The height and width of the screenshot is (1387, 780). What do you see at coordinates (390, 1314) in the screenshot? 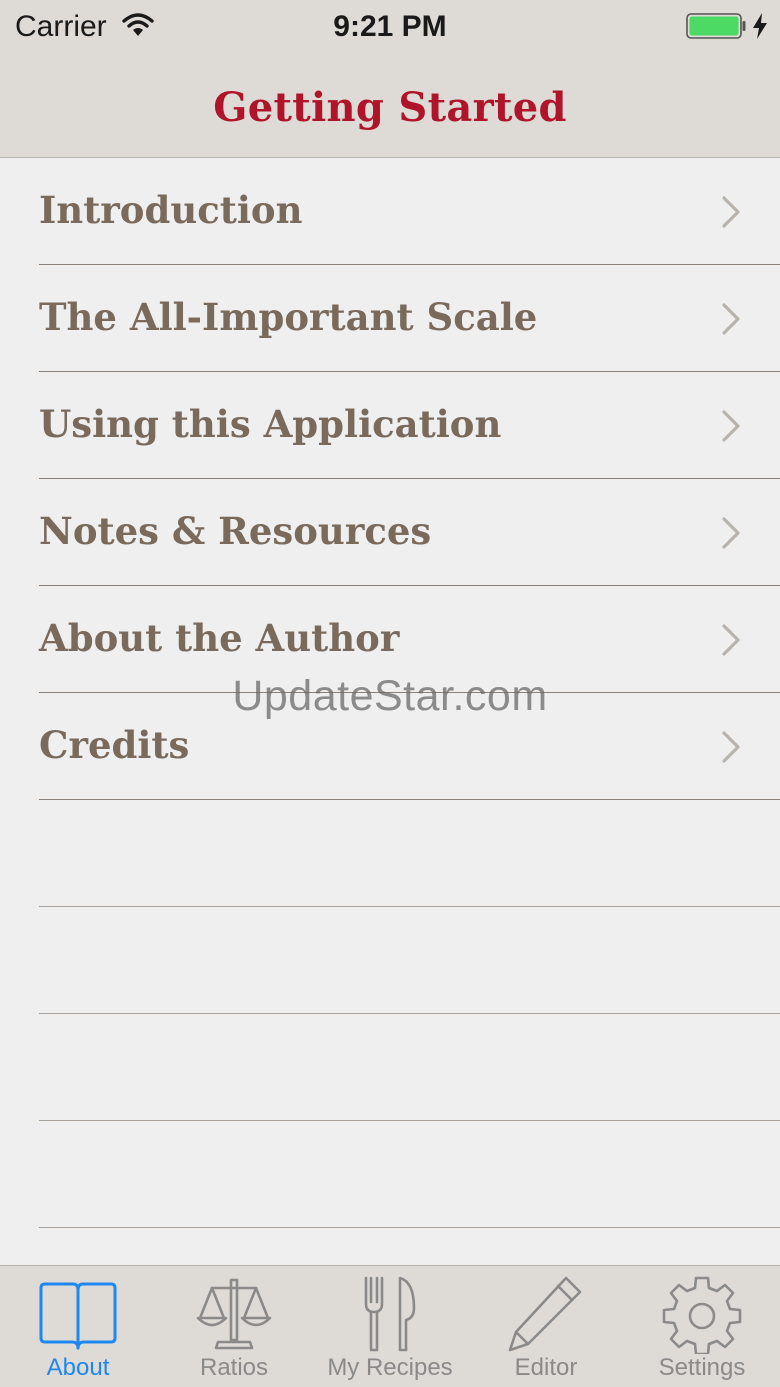
I see `fork-knife-icon` at bounding box center [390, 1314].